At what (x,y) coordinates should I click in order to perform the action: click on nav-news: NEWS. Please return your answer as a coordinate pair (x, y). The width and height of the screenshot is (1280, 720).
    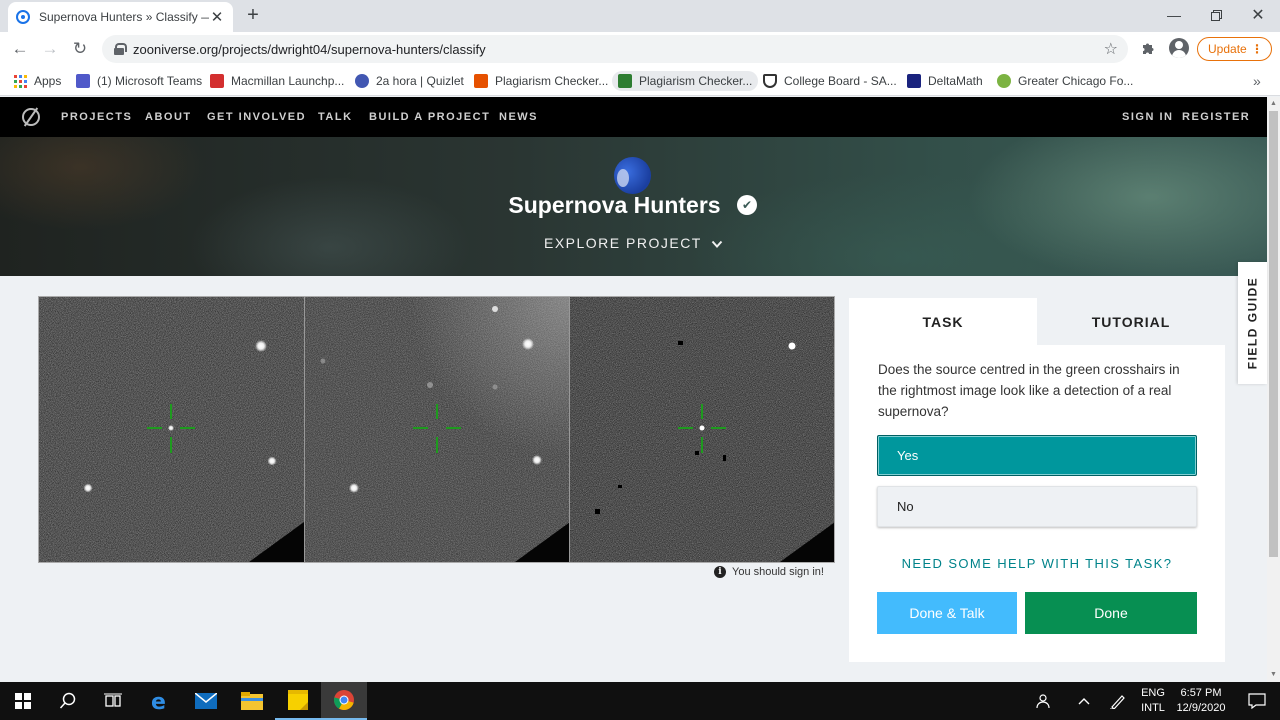
    Looking at the image, I should click on (518, 117).